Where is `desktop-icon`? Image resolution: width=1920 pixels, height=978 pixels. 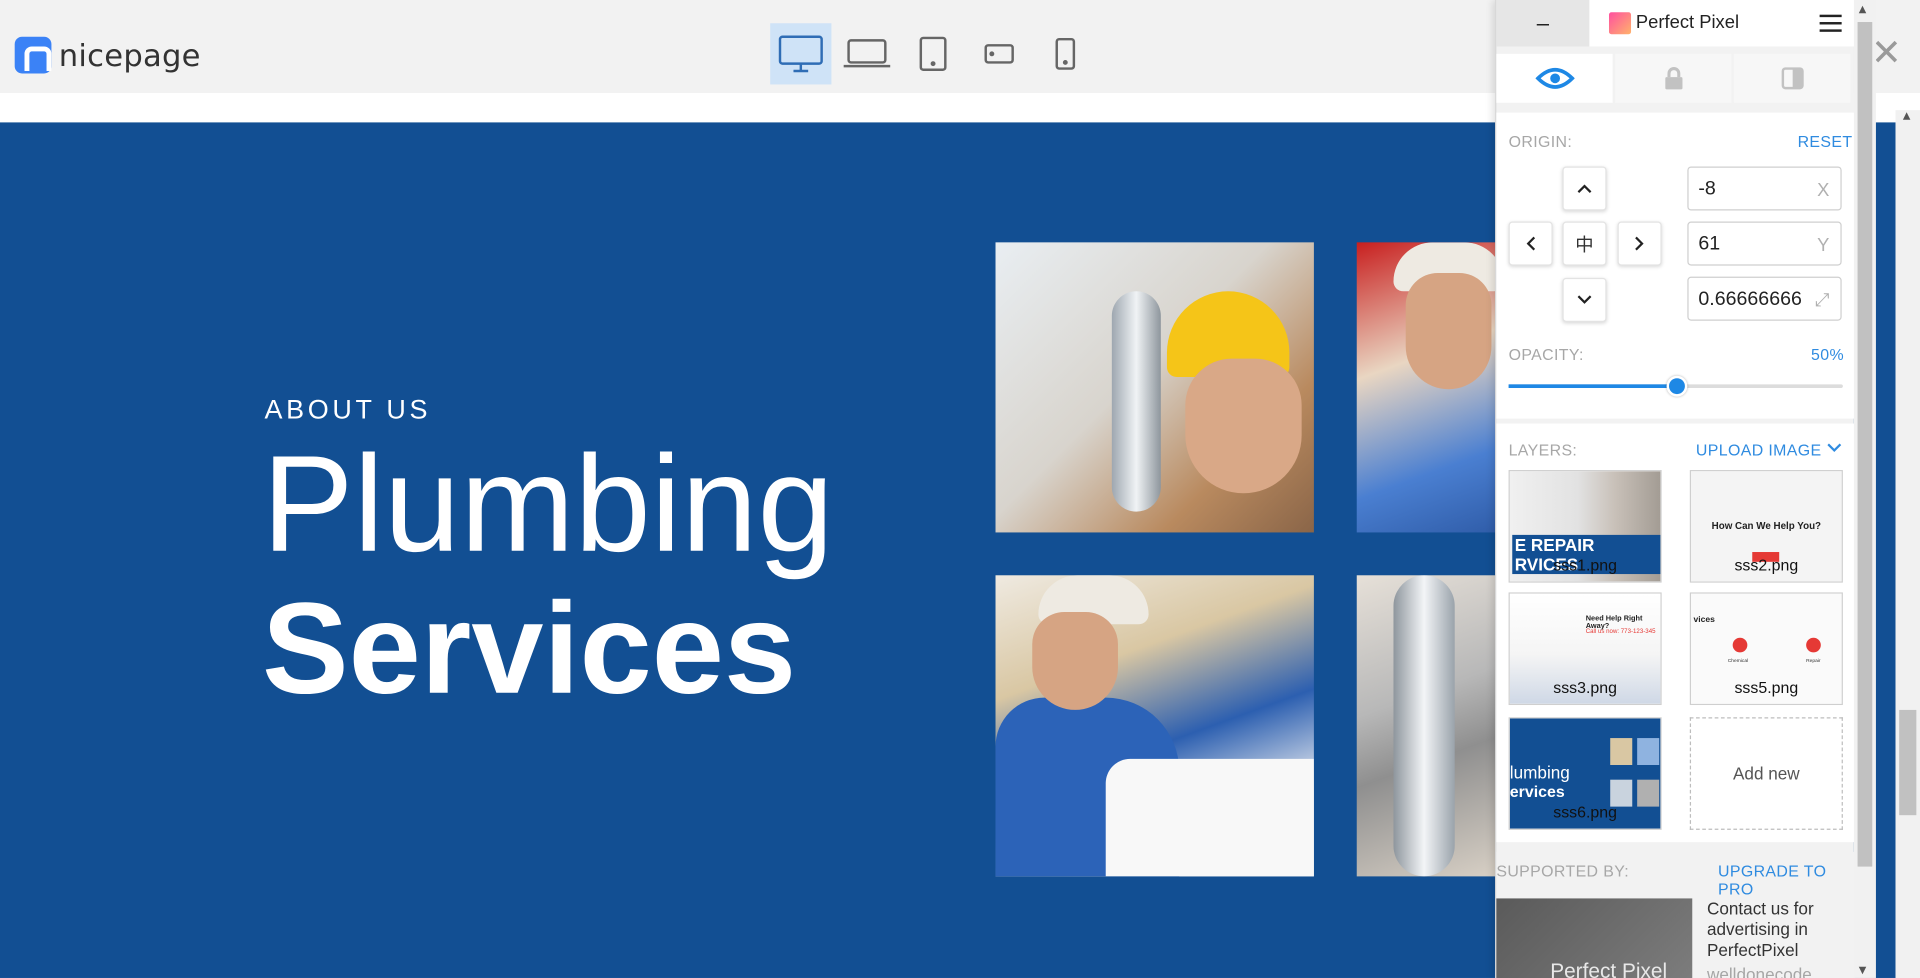
desktop-icon is located at coordinates (800, 54).